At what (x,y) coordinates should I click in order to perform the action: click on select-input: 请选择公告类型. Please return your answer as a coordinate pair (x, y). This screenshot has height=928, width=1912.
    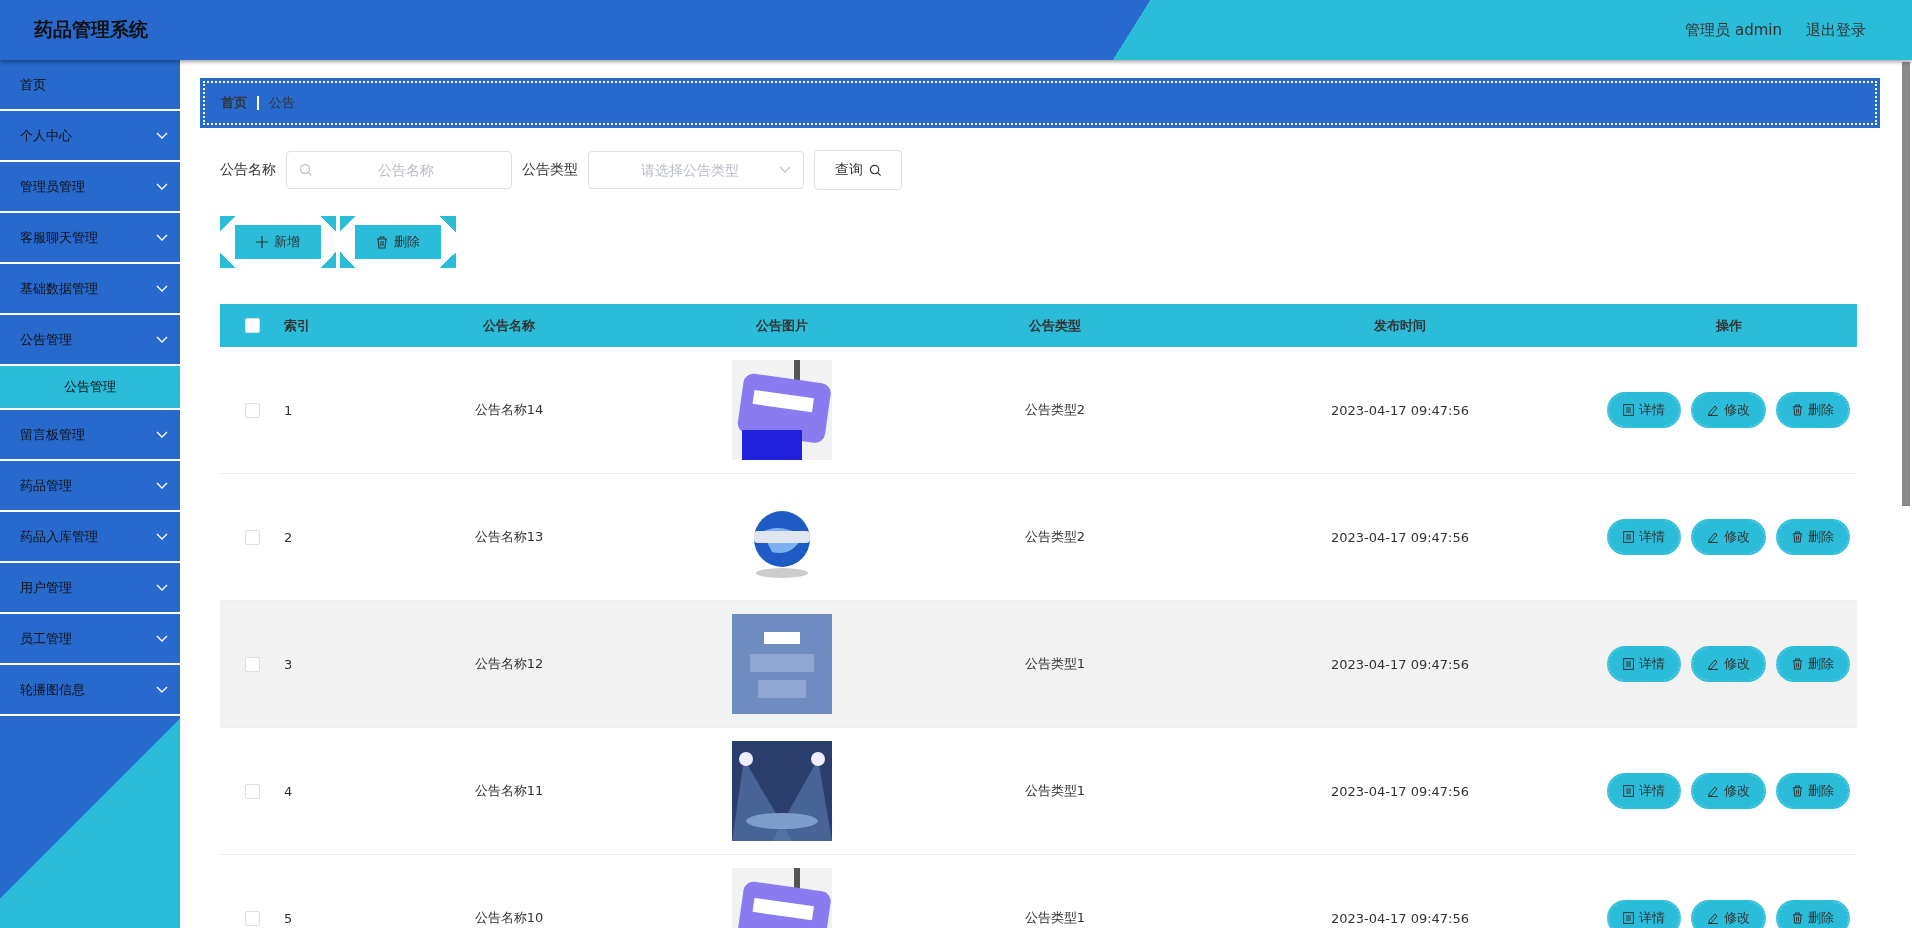
    Looking at the image, I should click on (690, 170).